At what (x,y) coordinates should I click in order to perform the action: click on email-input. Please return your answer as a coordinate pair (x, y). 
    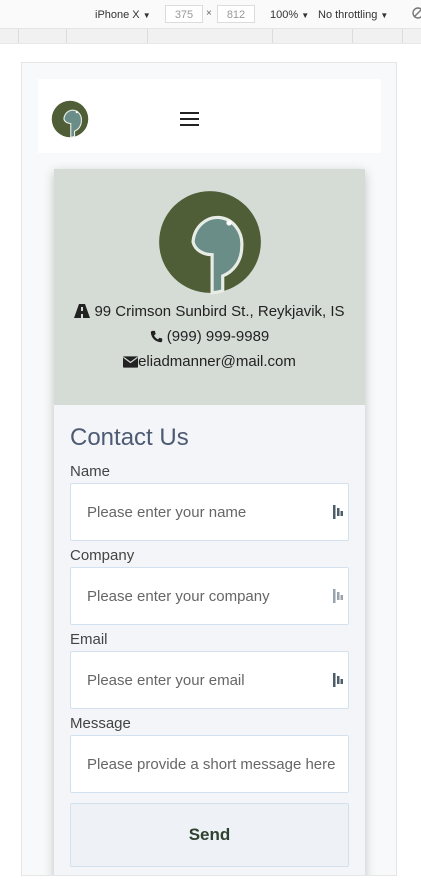
    Looking at the image, I should click on (209, 680).